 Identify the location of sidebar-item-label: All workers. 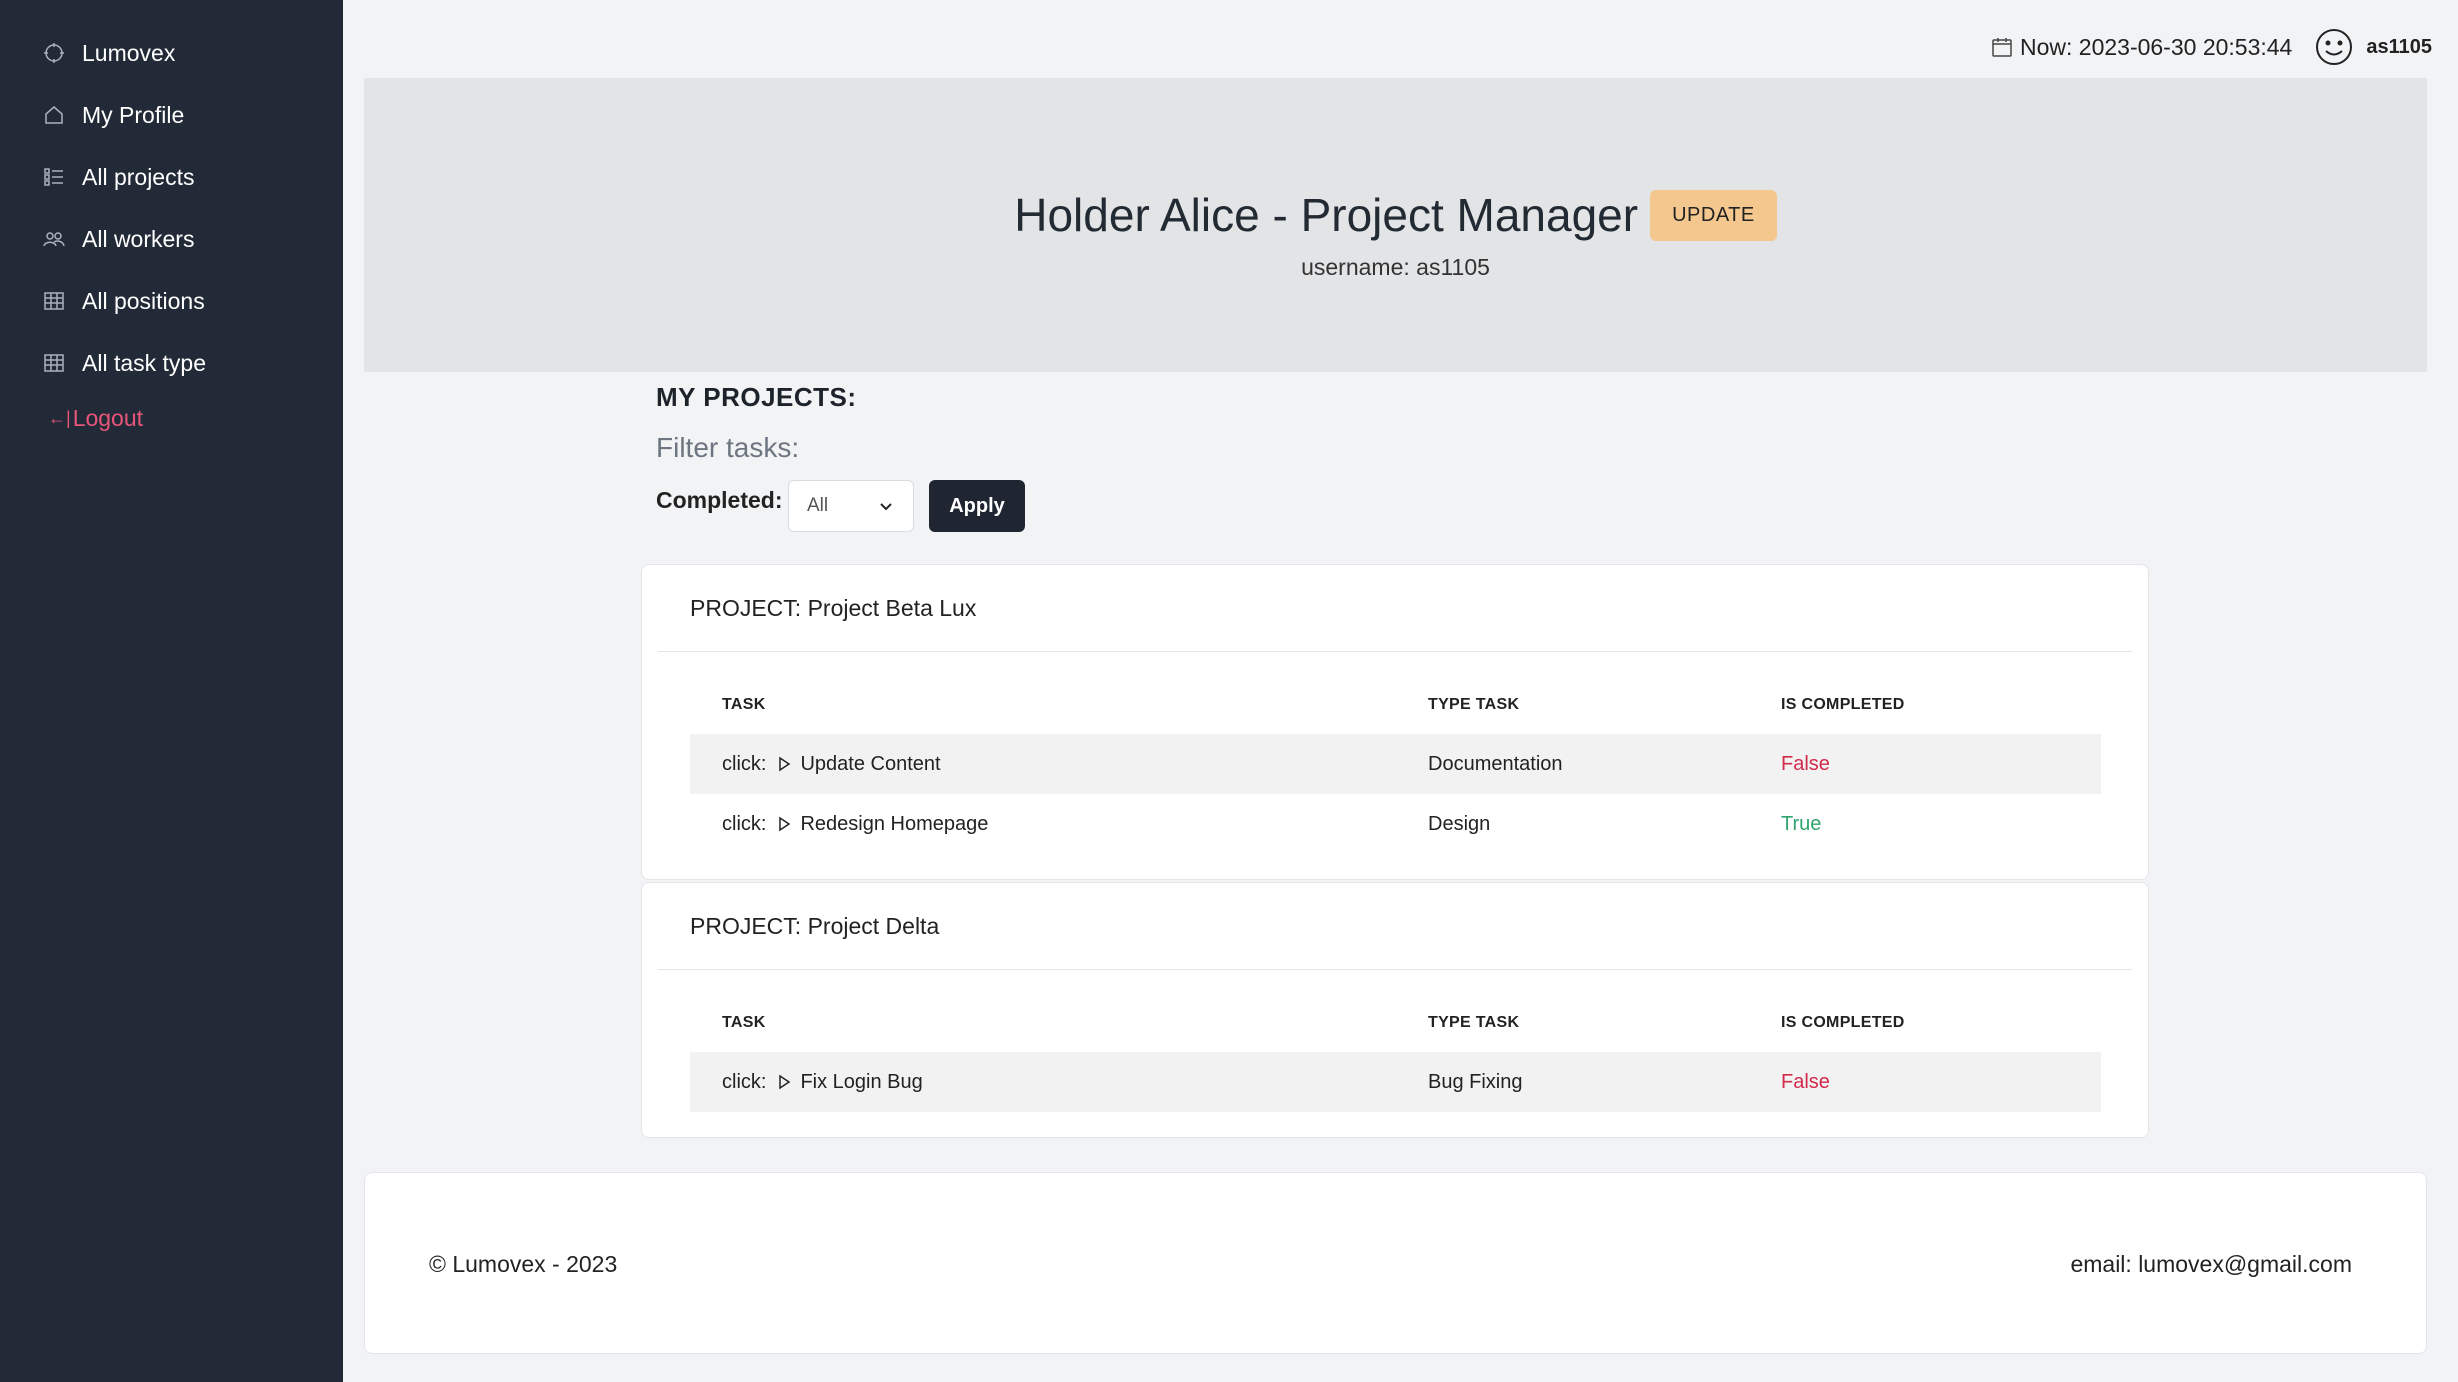
(138, 238).